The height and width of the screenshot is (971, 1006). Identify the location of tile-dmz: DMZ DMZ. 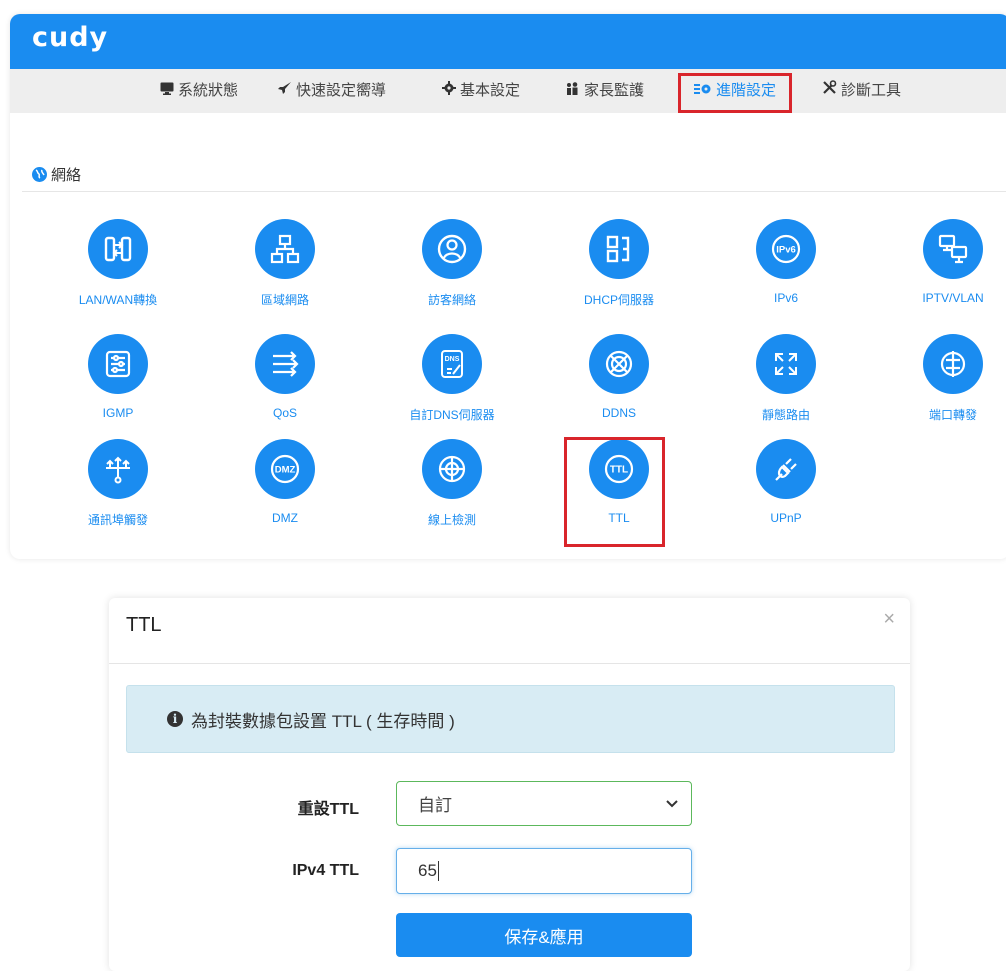
(285, 482).